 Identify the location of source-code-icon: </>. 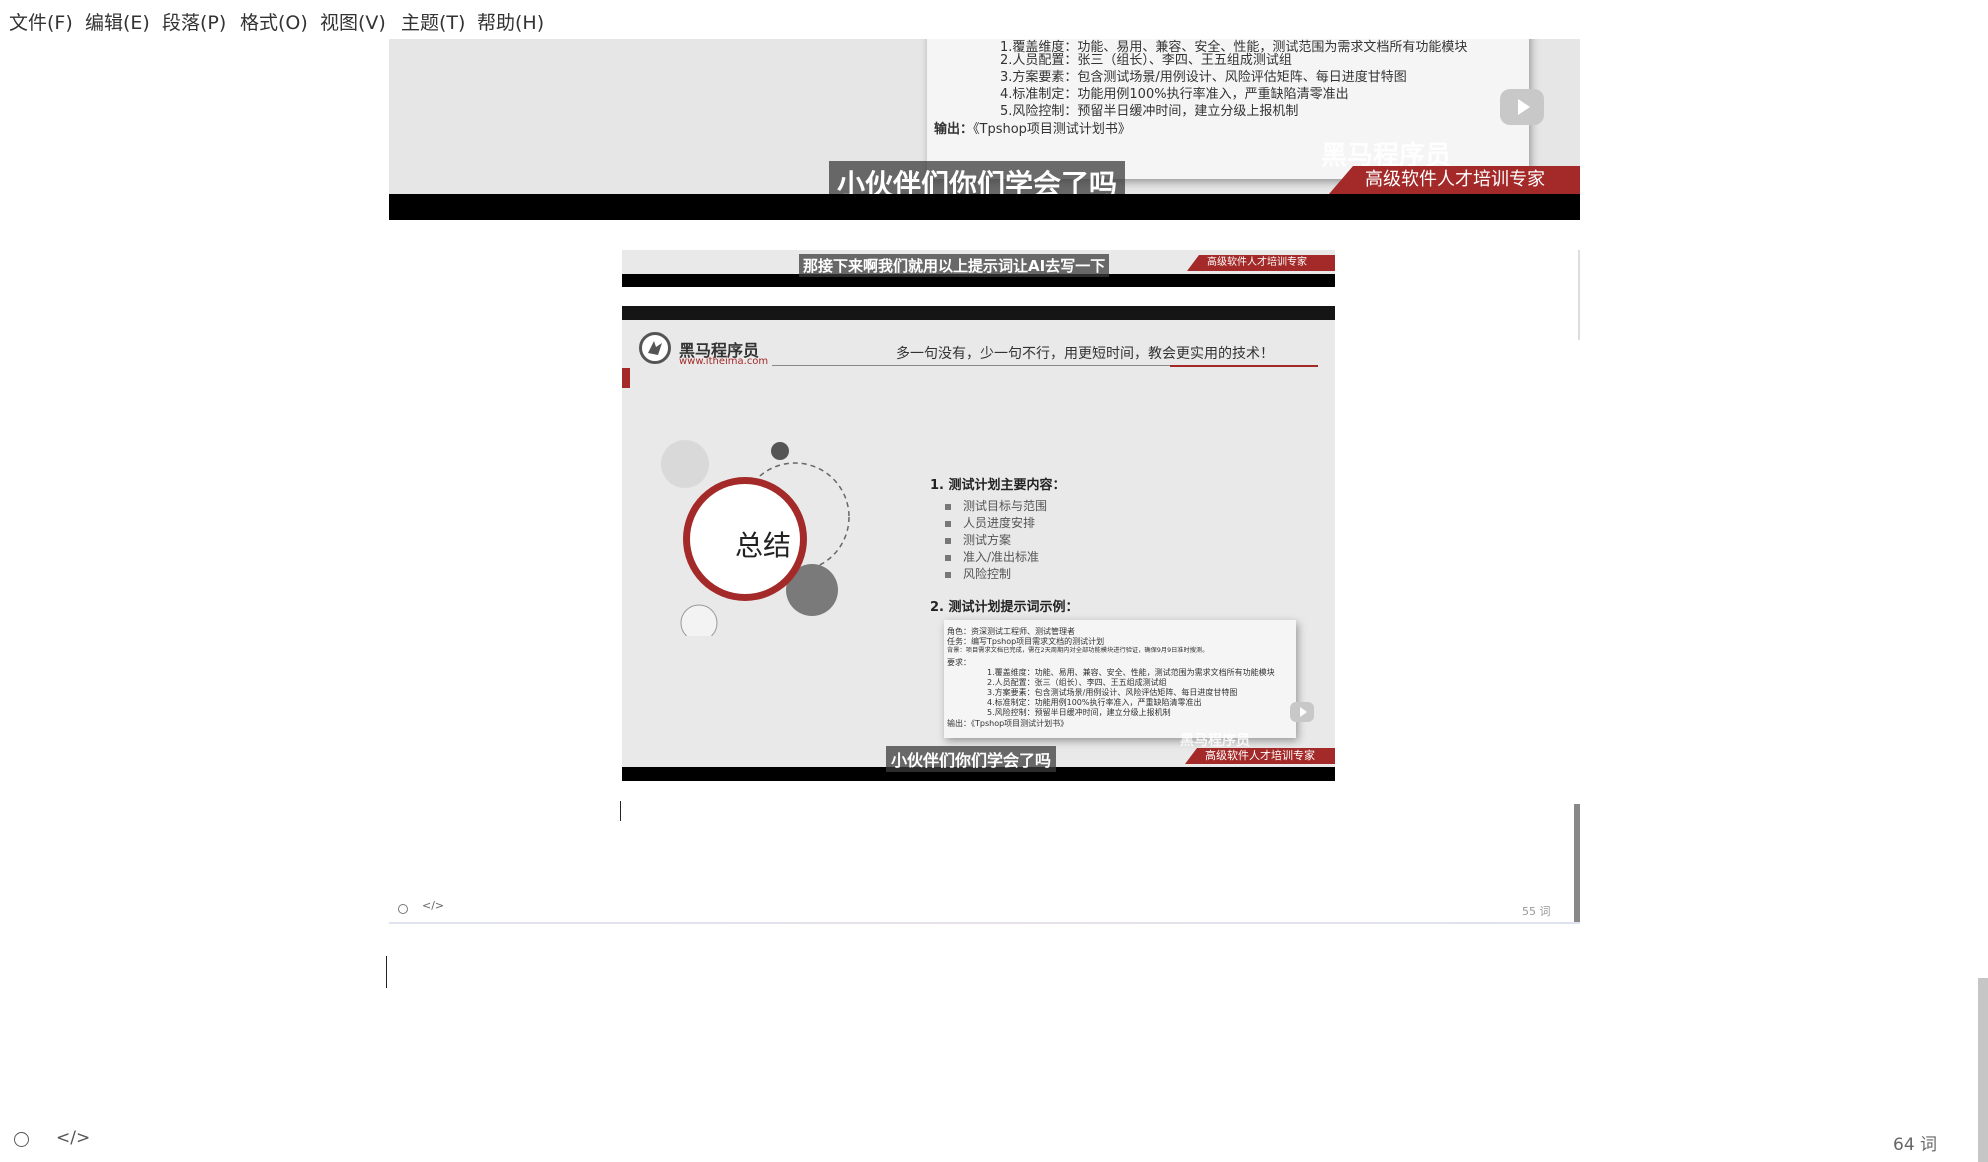
(73, 1138).